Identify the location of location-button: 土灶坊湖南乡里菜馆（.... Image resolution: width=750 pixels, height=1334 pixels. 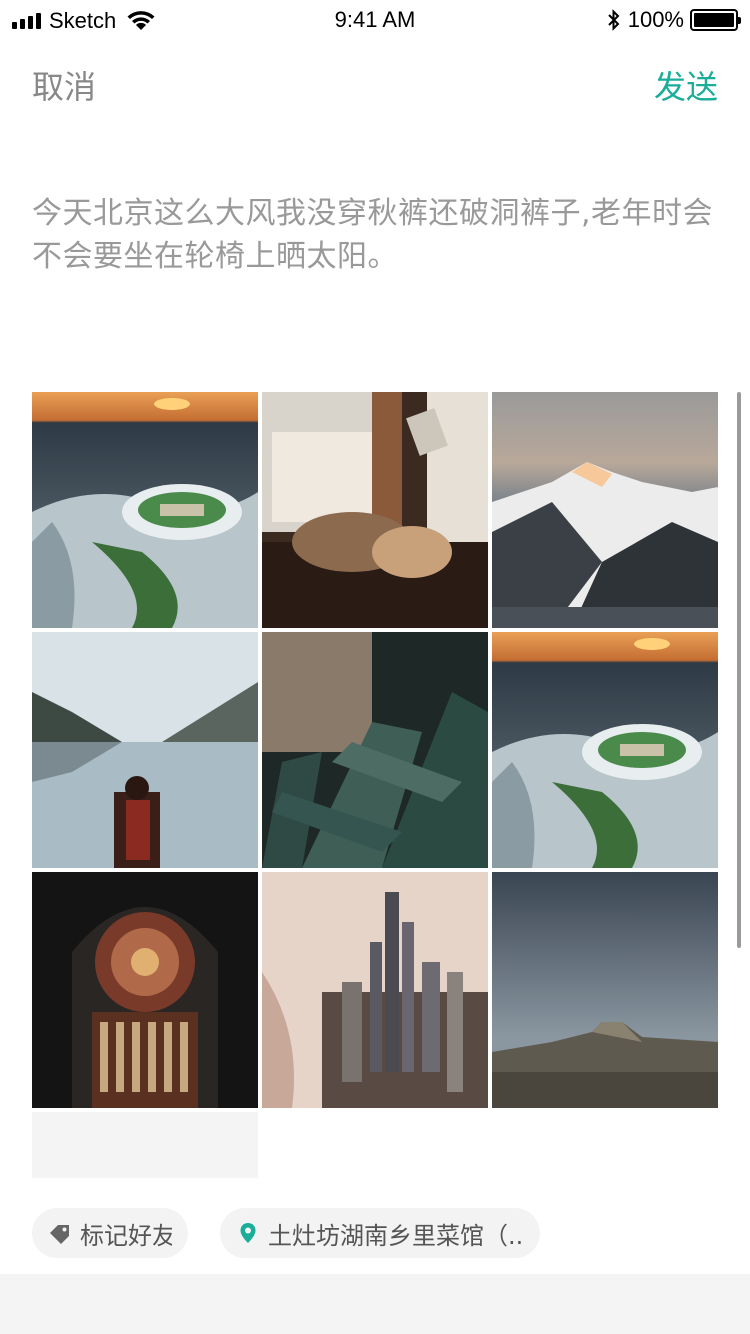
(380, 1233).